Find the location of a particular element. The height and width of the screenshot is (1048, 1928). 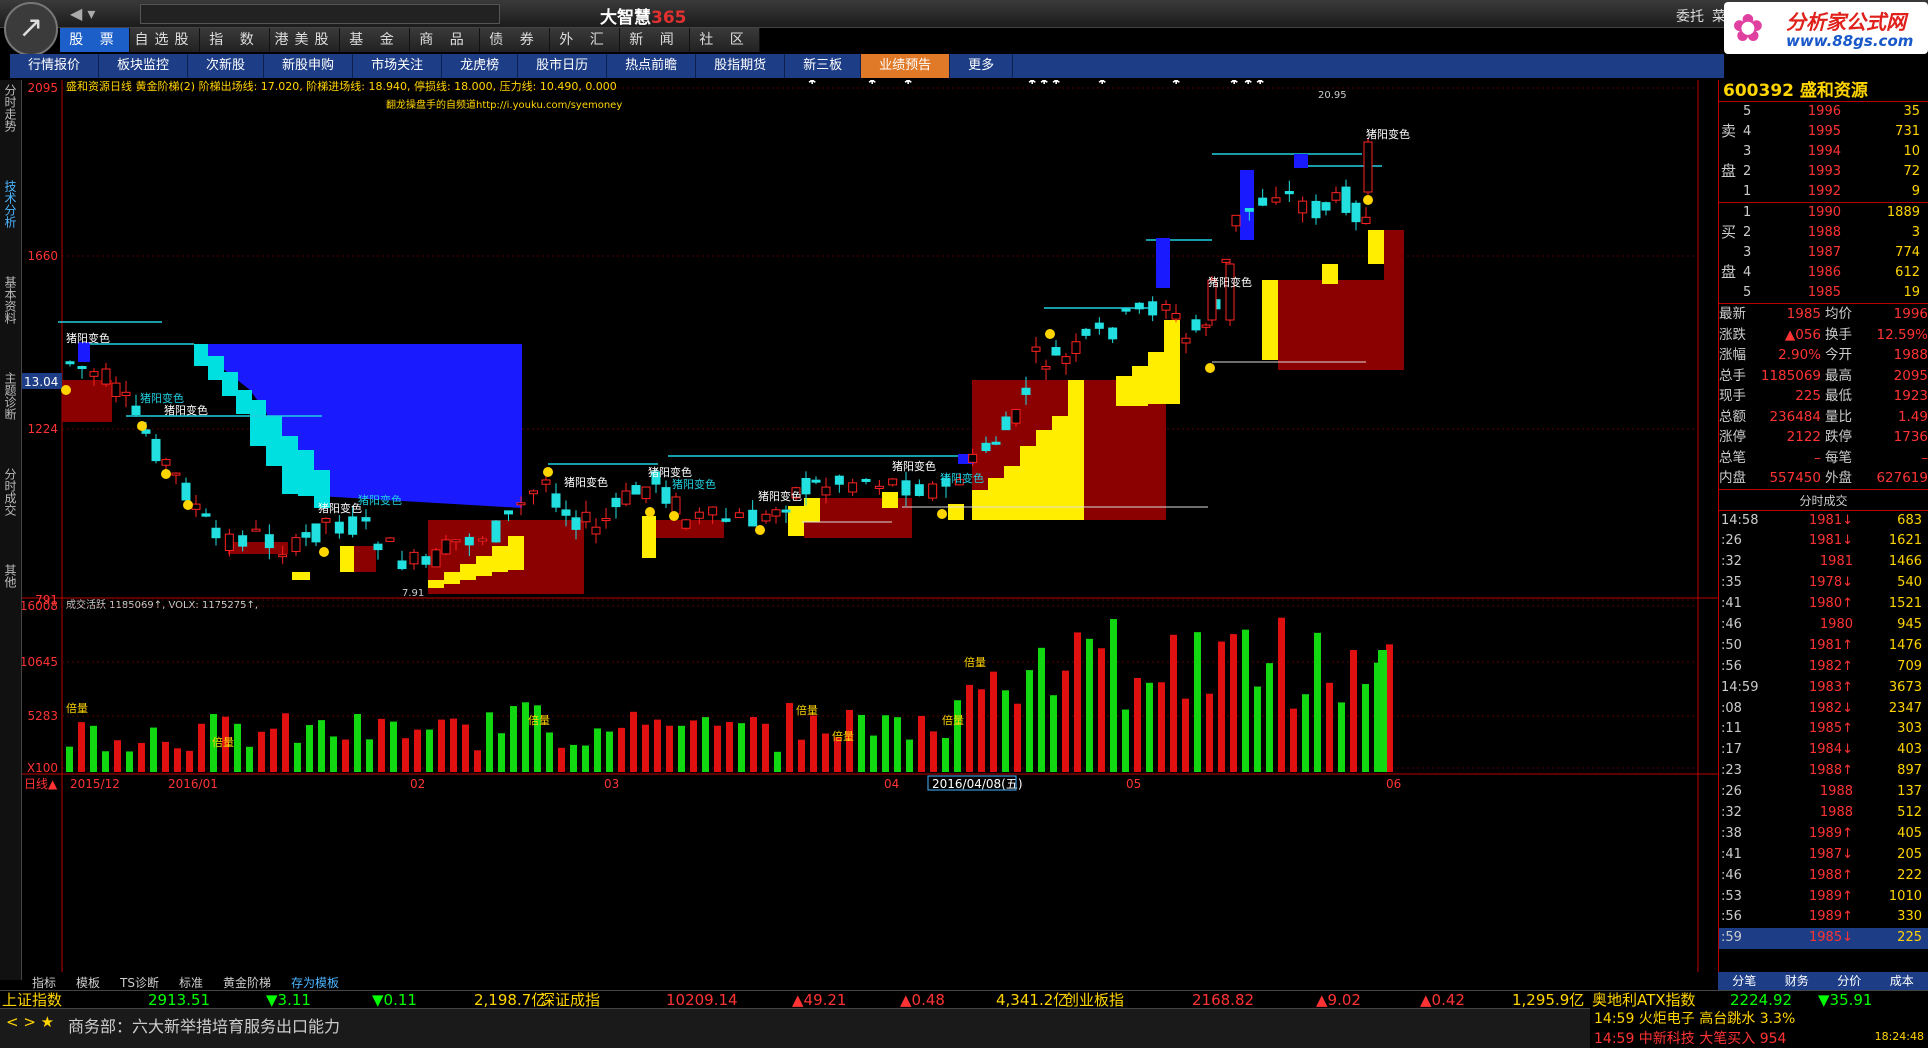

top-tab-9: 社 区 is located at coordinates (725, 40).